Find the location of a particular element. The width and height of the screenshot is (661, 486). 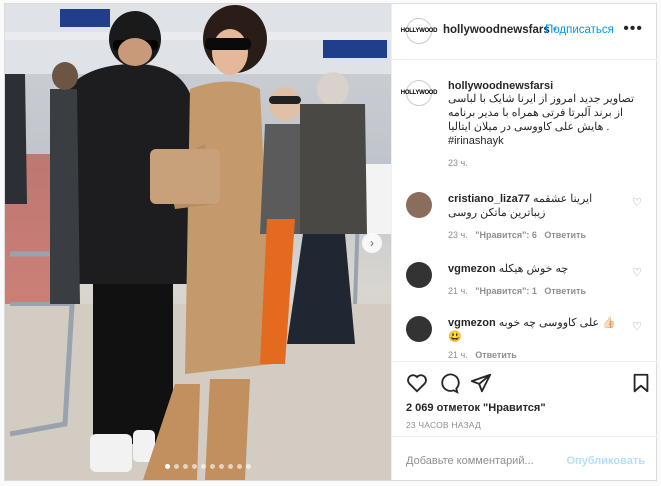

share-icon is located at coordinates (481, 383).